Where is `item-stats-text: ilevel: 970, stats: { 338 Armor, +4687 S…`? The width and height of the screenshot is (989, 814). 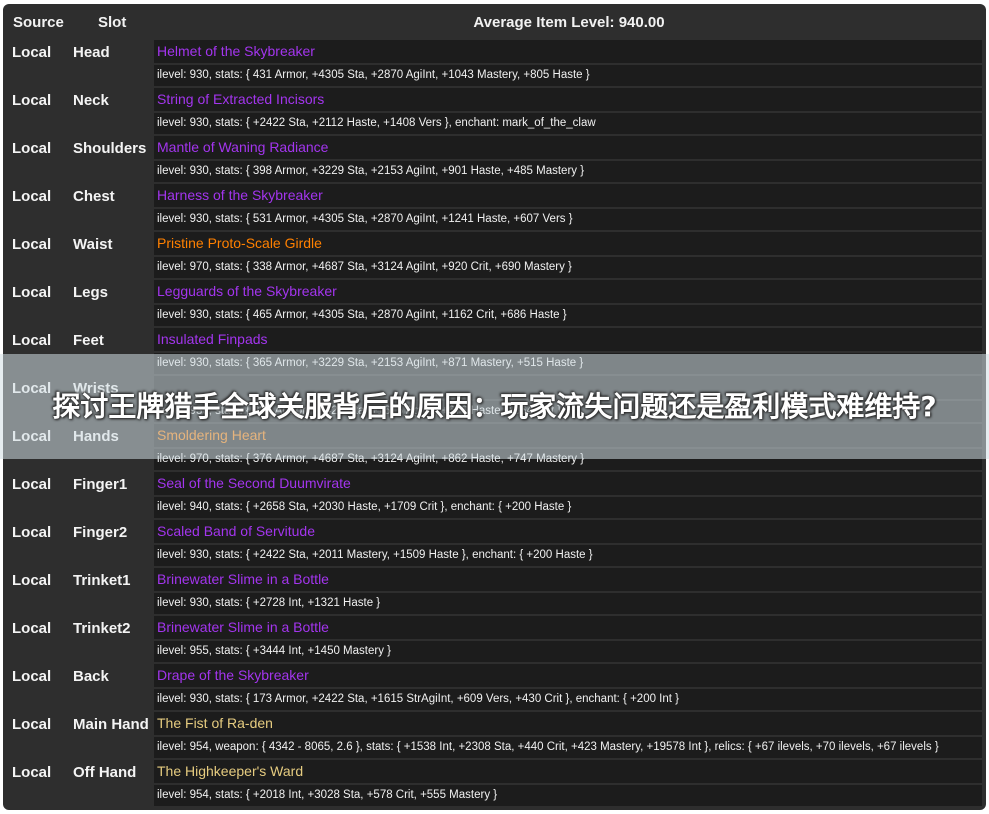
item-stats-text: ilevel: 970, stats: { 338 Armor, +4687 S… is located at coordinates (568, 267).